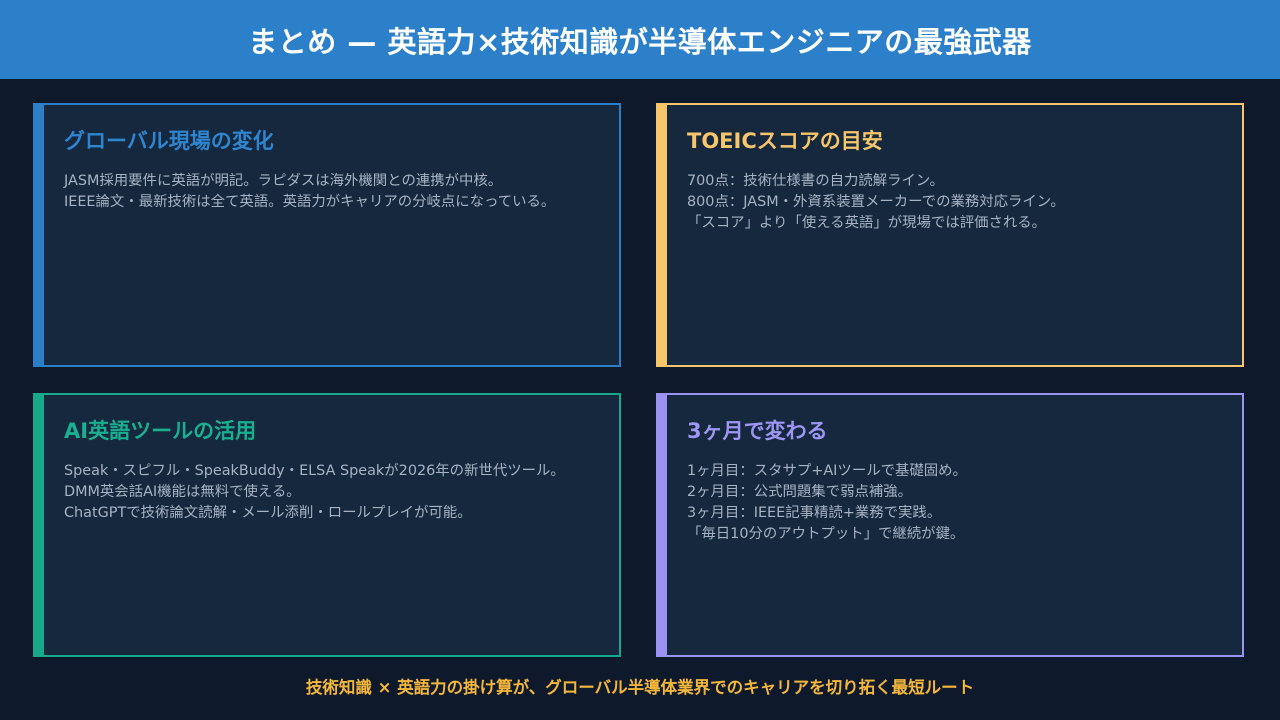 This screenshot has height=720, width=1280. What do you see at coordinates (182, 492) in the screenshot?
I see `card-body-line: DMM英会話AI機能は無料で使える。` at bounding box center [182, 492].